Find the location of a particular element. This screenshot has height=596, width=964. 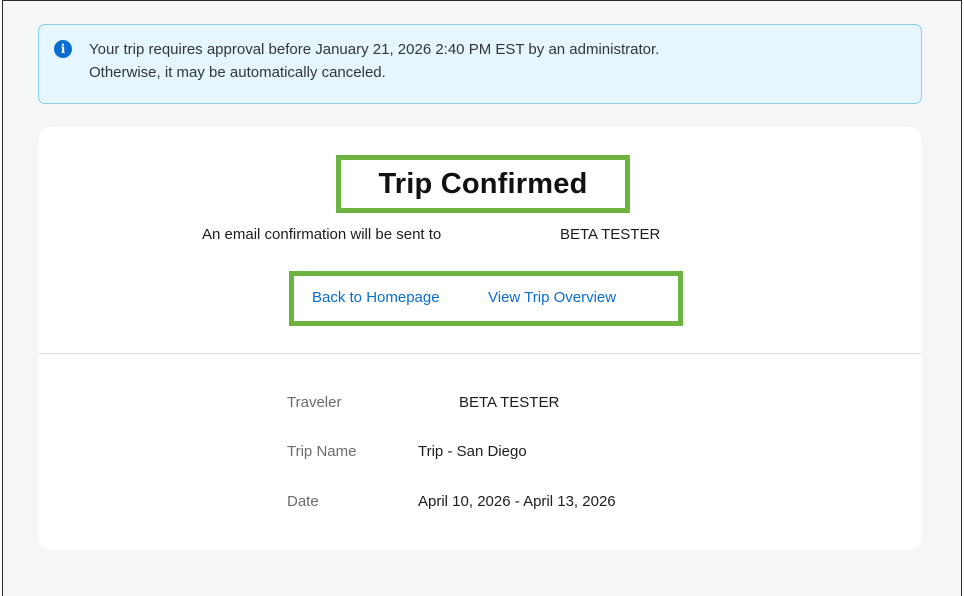

email-recipient: BETA TESTER is located at coordinates (610, 234).